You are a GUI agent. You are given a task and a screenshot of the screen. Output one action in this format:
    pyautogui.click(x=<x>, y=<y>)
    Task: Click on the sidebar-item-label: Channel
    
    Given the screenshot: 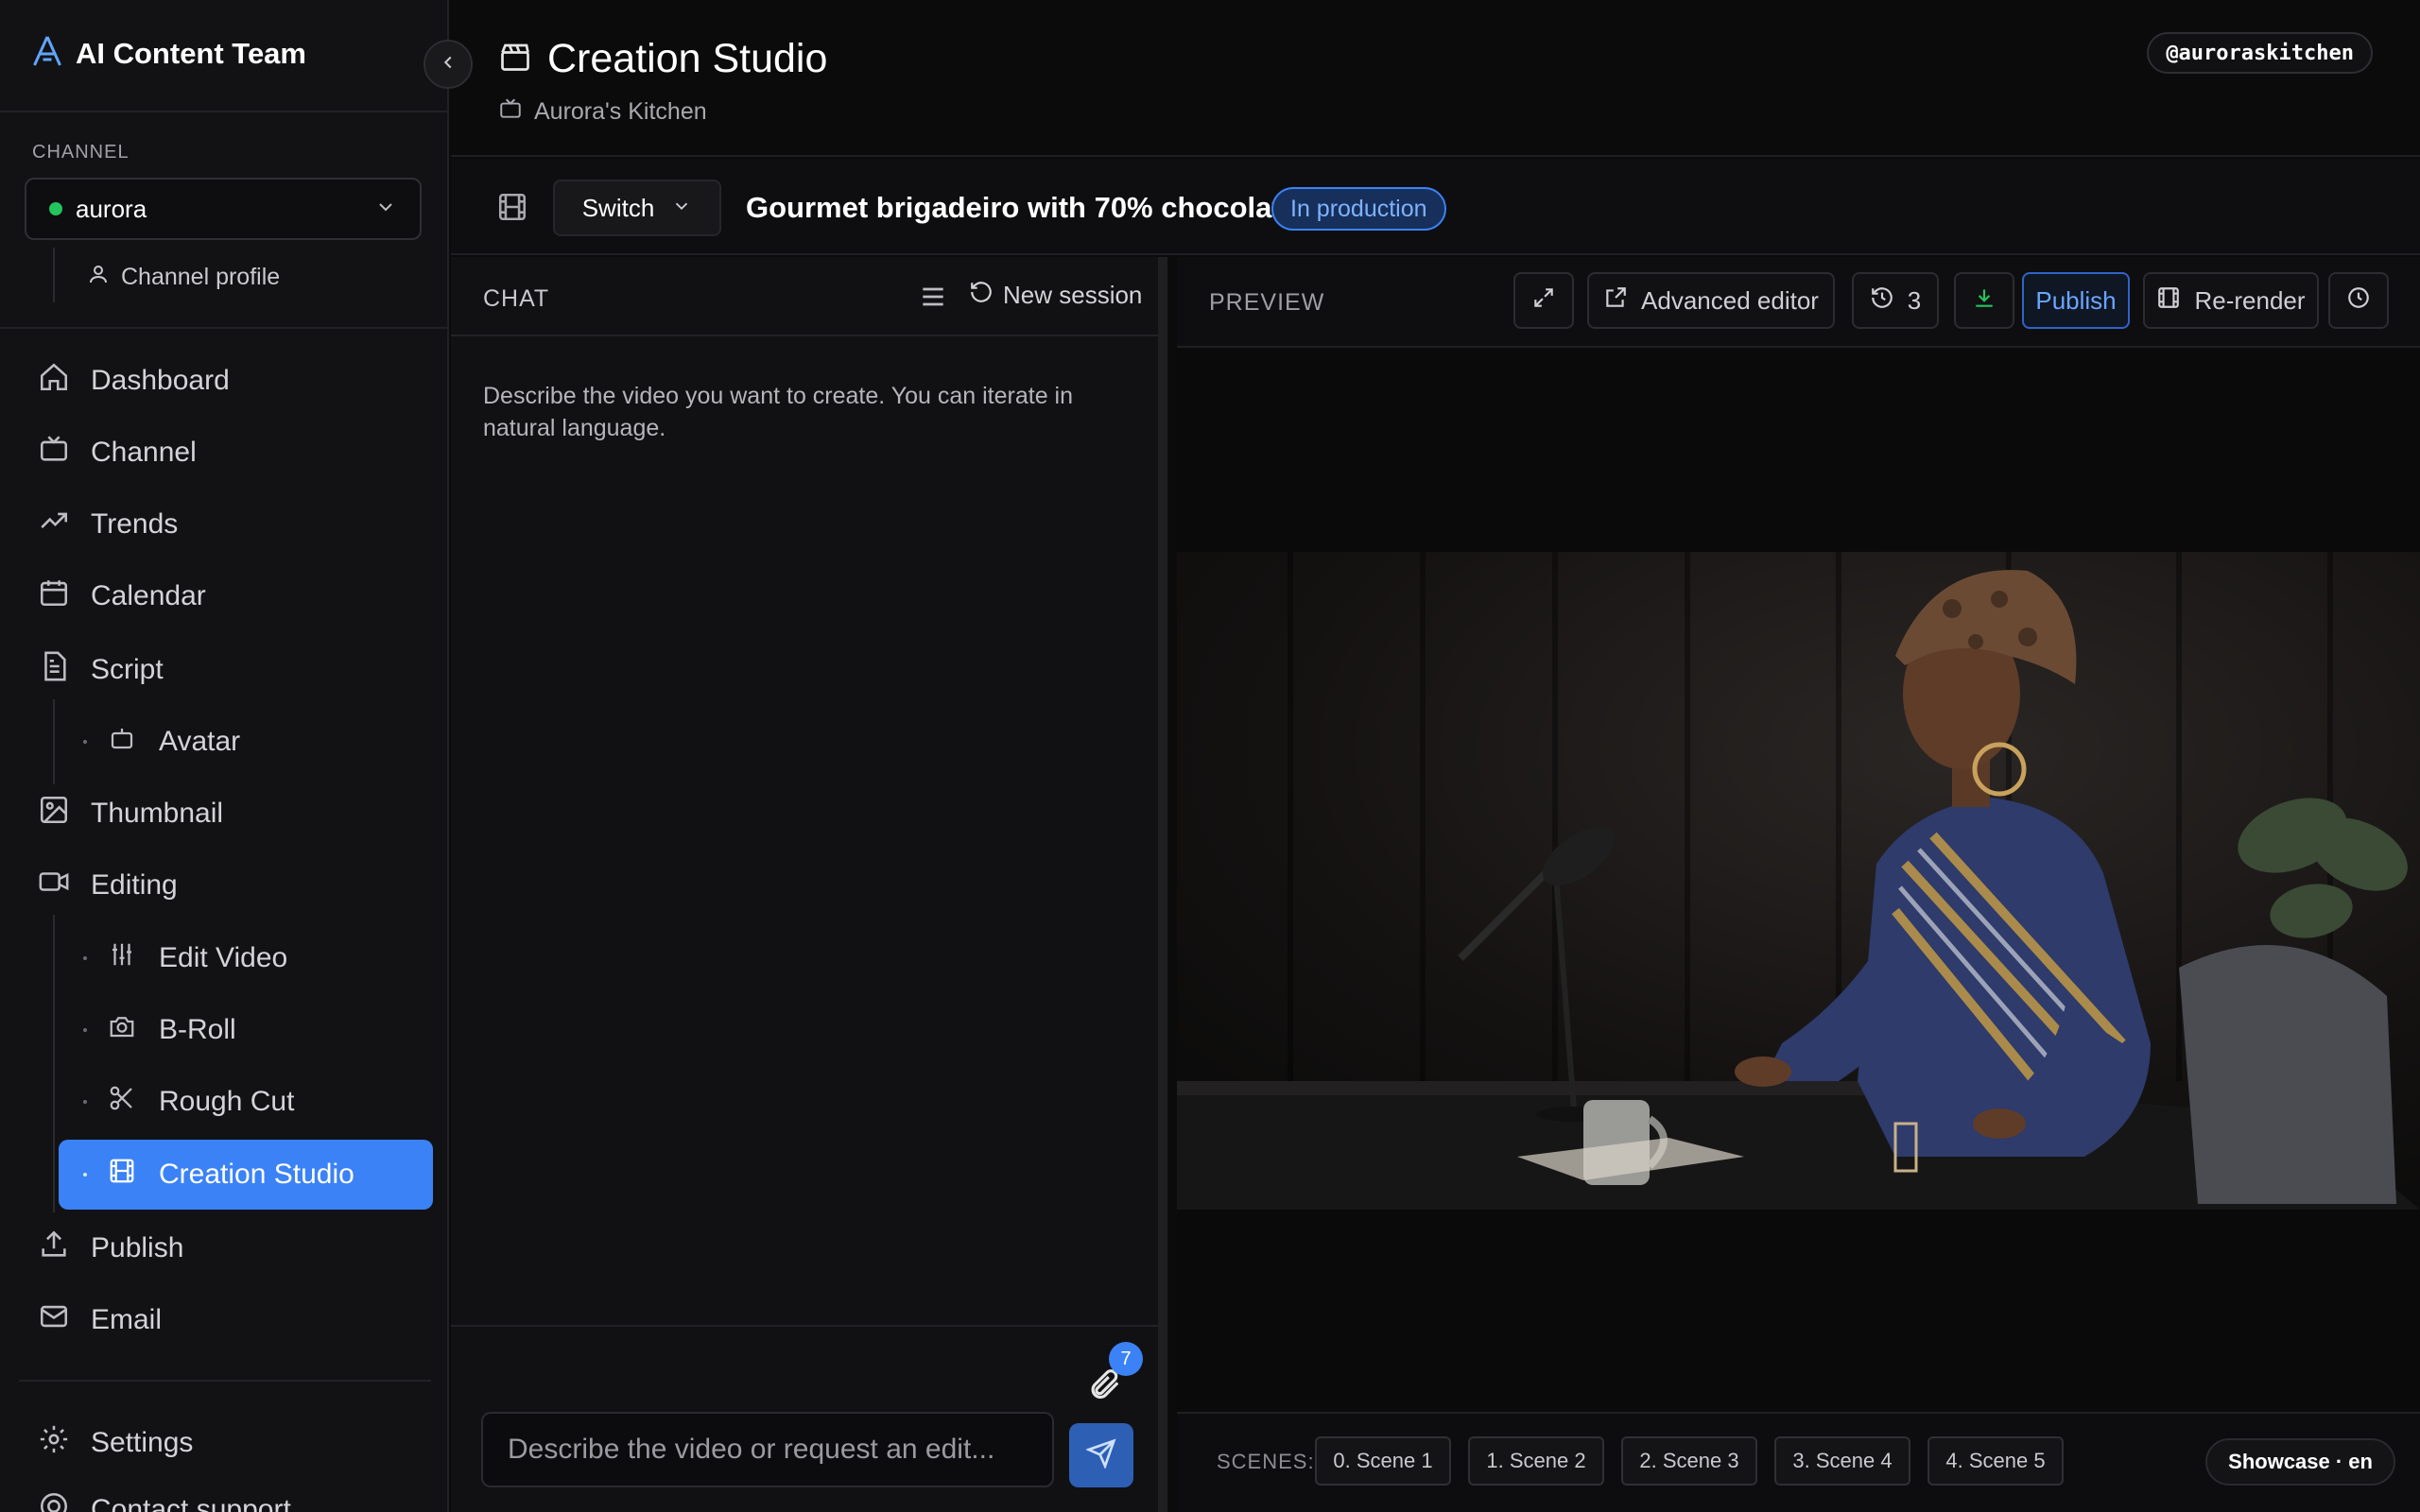 What is the action you would take?
    pyautogui.click(x=144, y=452)
    